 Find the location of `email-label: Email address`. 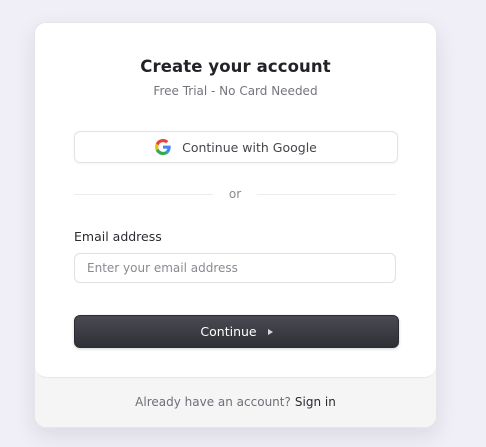

email-label: Email address is located at coordinates (118, 236).